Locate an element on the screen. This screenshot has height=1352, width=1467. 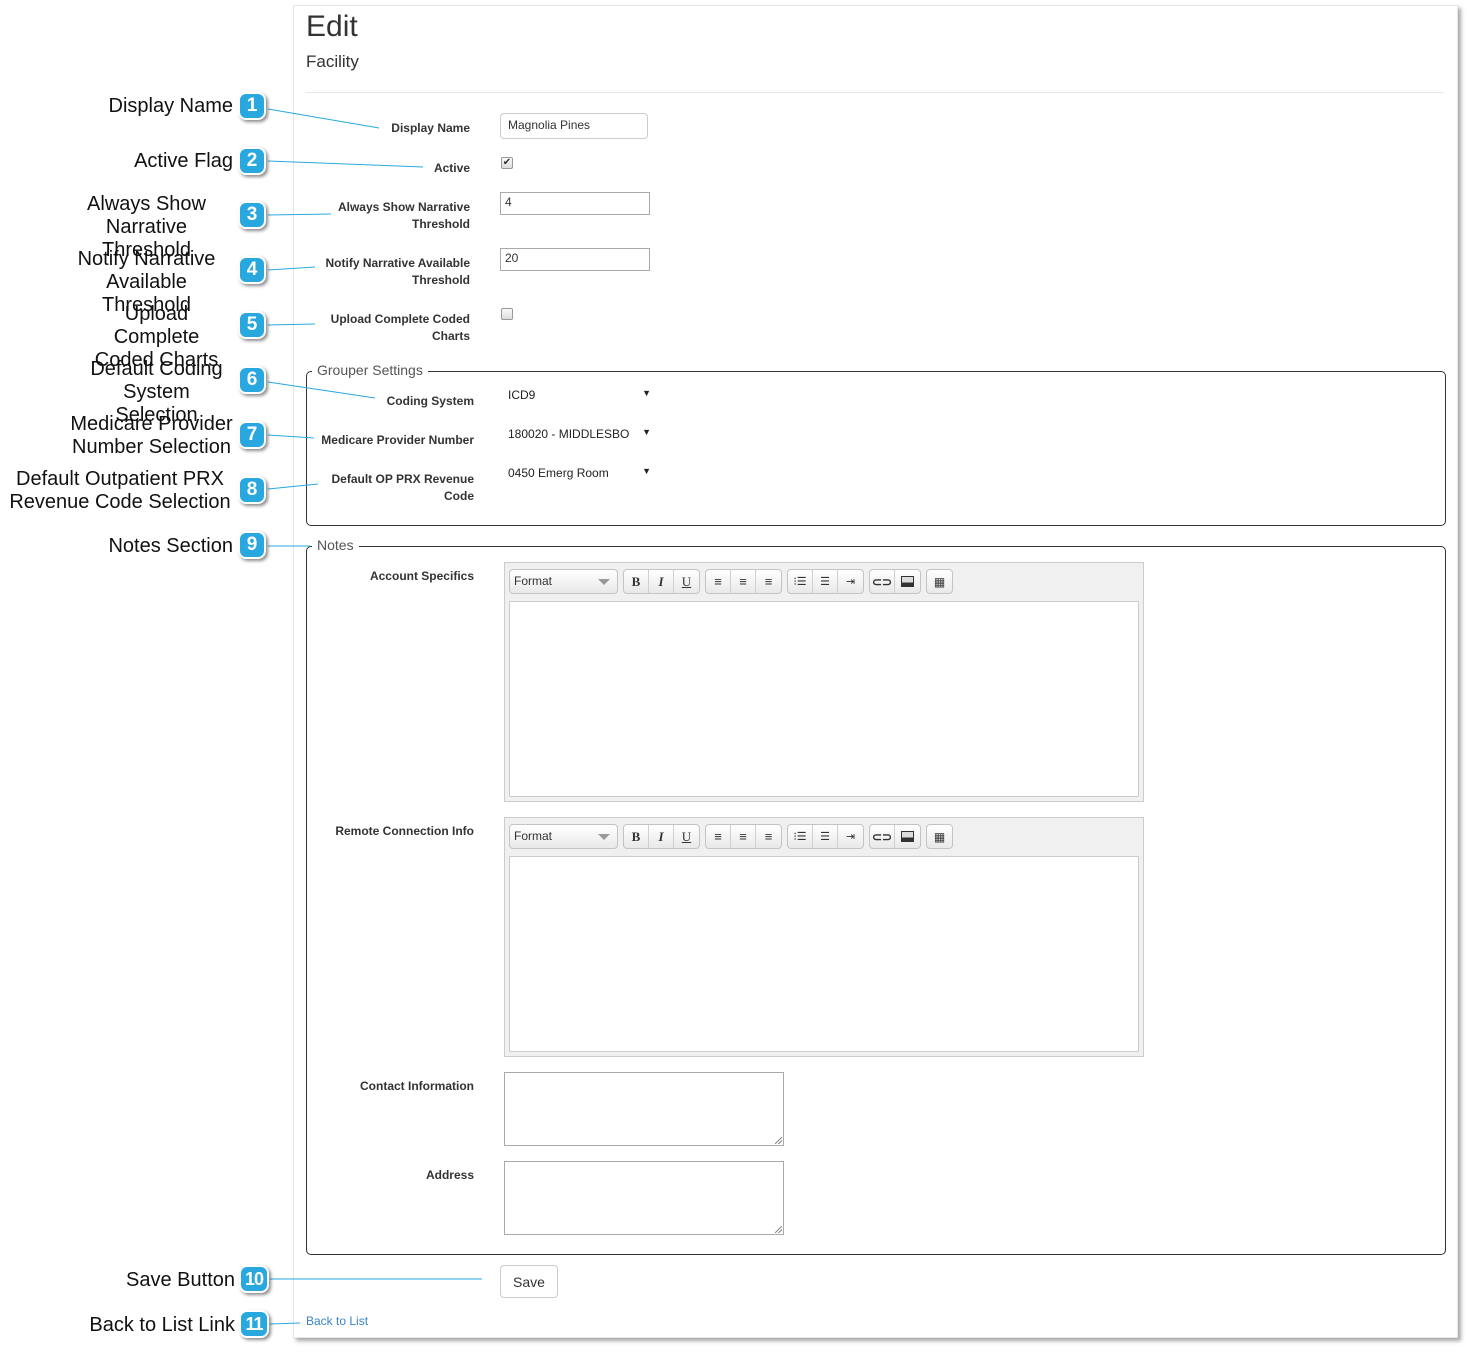
label-line: Upload Complete Coded is located at coordinates (400, 319).